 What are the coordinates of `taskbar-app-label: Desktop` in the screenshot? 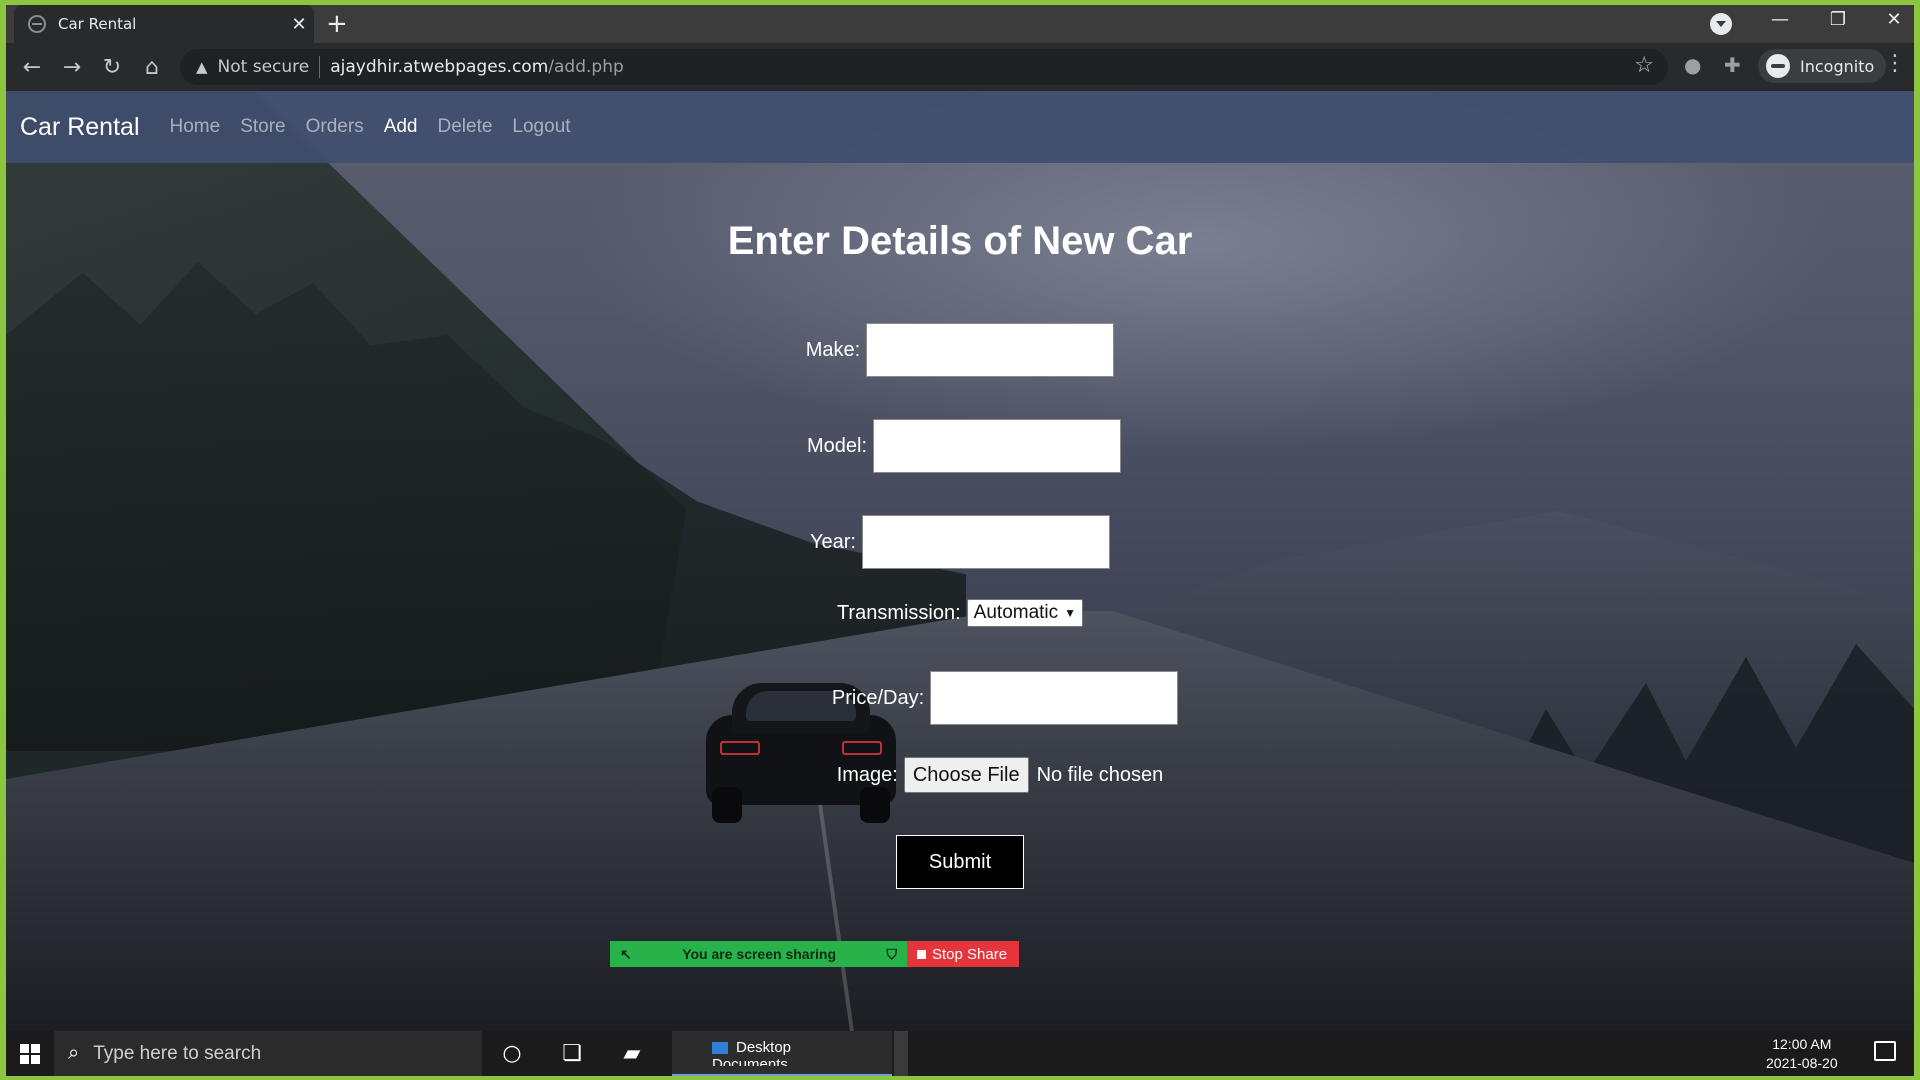 It's located at (802, 1047).